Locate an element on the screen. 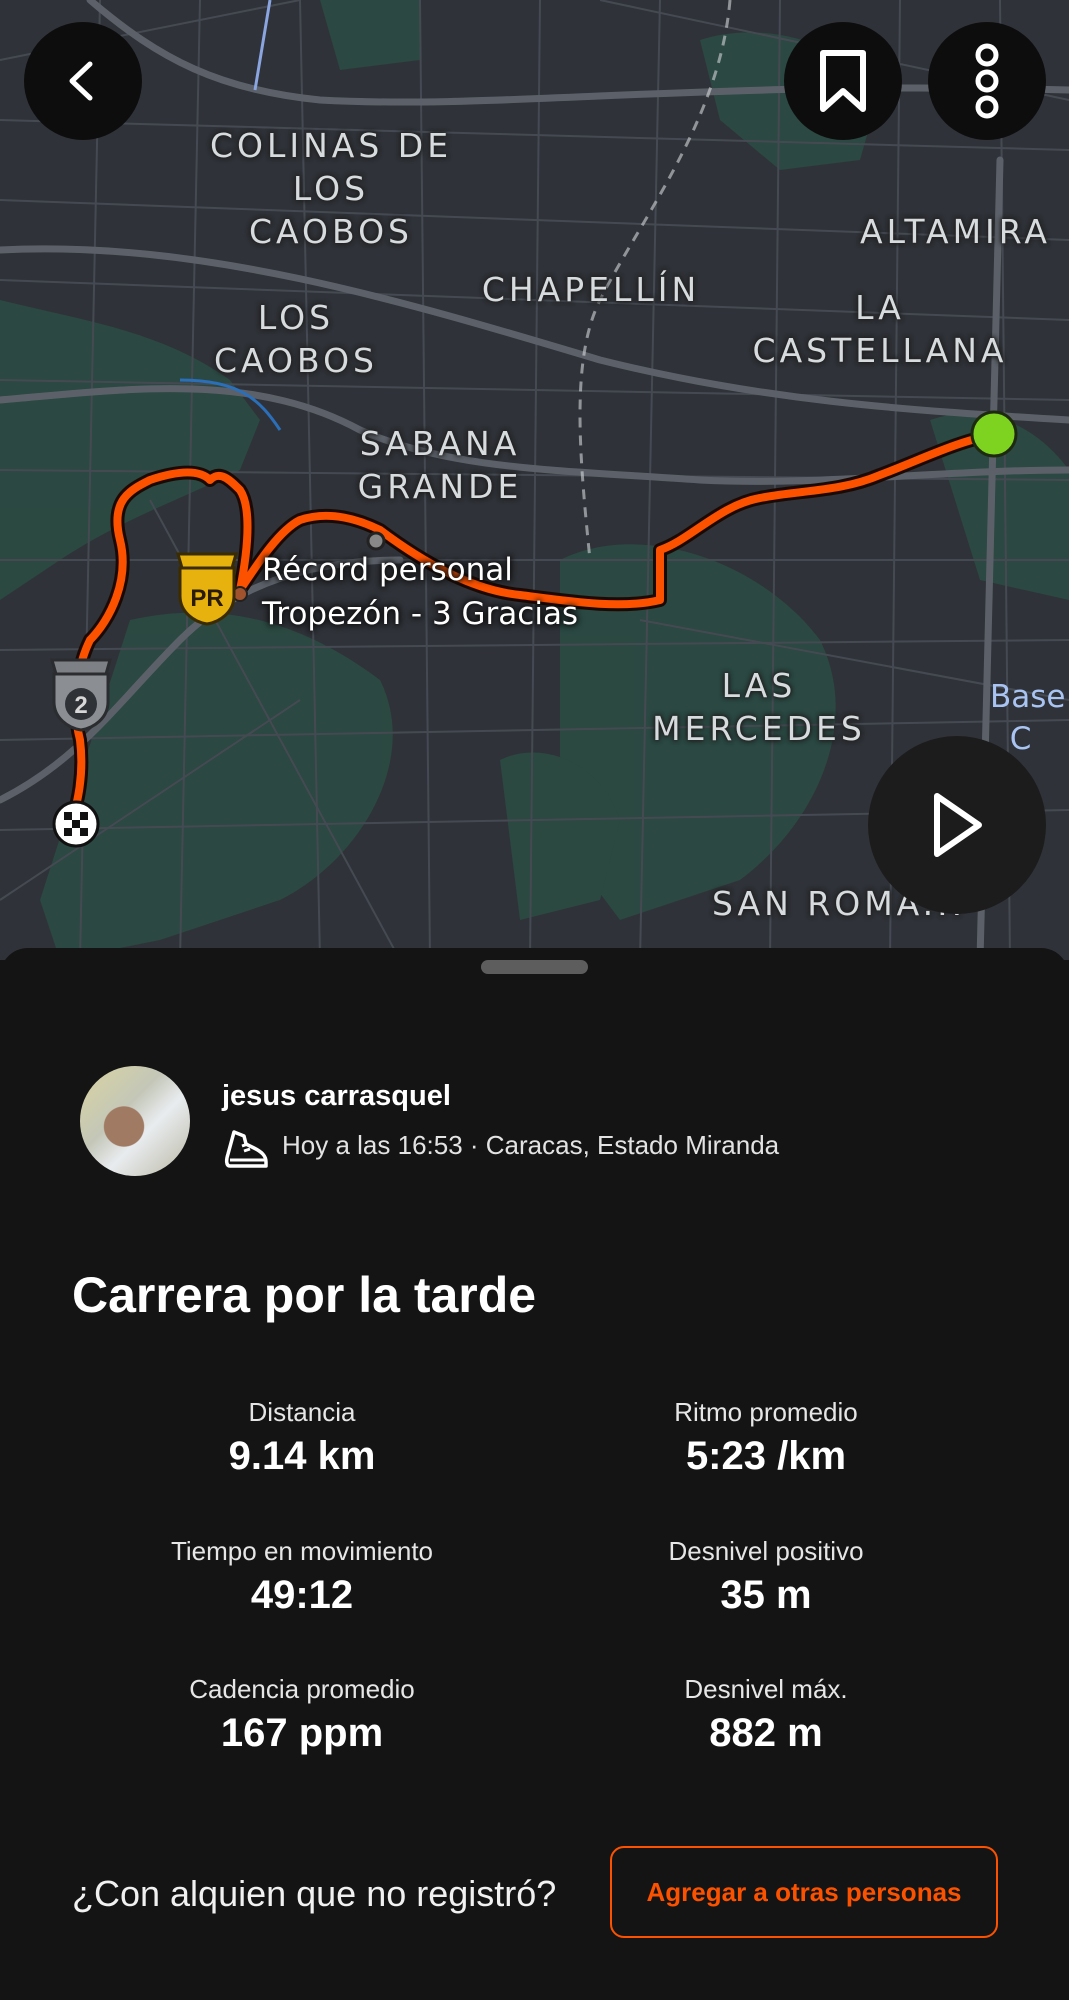 This screenshot has height=2000, width=1069. stat-cadence: Cadencia promedio 167 ppm is located at coordinates (302, 1715).